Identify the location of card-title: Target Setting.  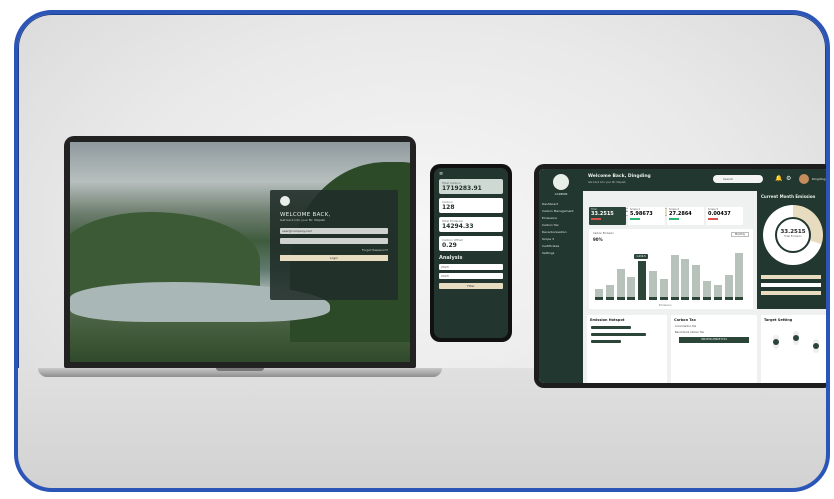
(778, 320).